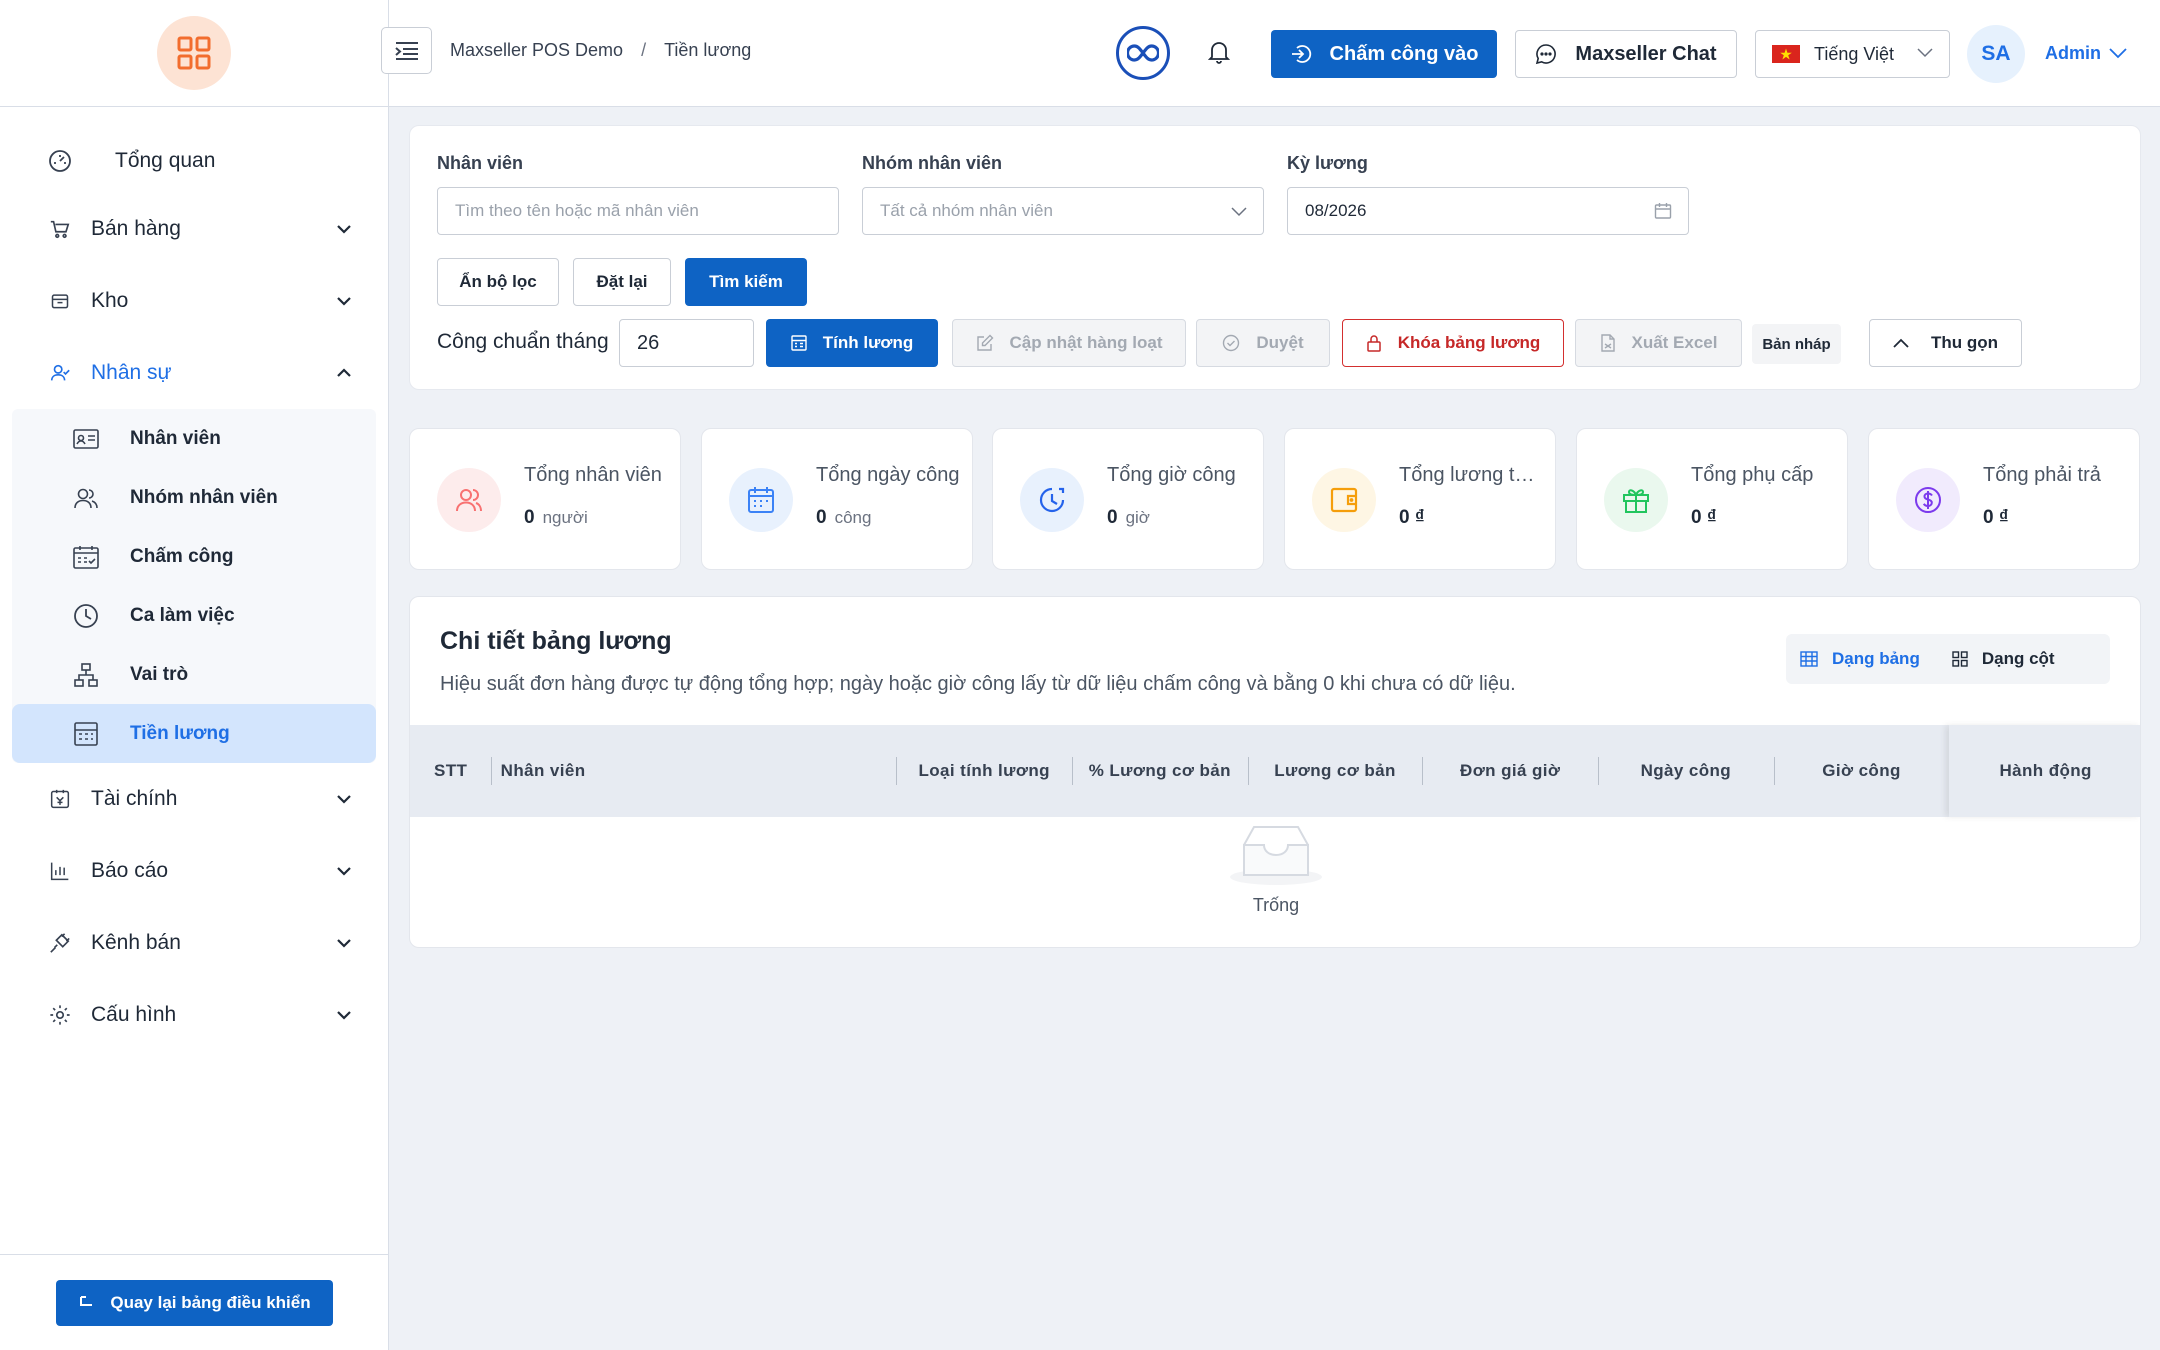 This screenshot has width=2160, height=1350. Describe the element at coordinates (406, 50) in the screenshot. I see `menu-toggle-button` at that location.